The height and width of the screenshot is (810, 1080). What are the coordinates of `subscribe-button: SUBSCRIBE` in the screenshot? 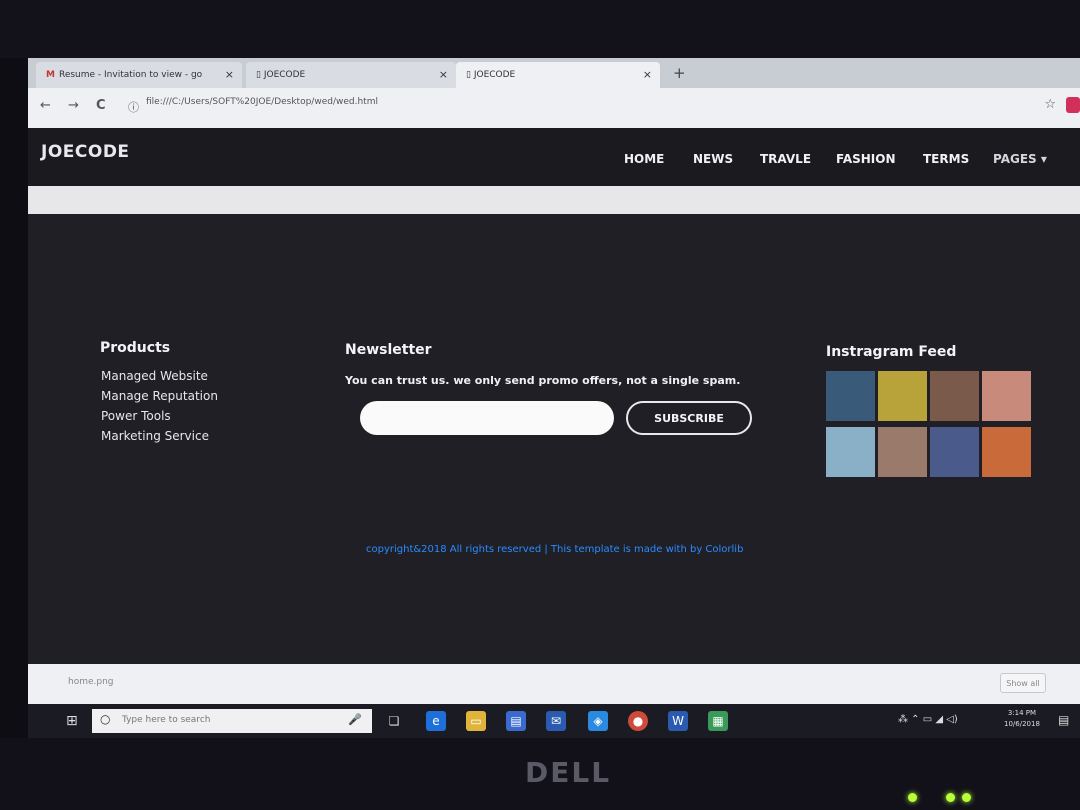 It's located at (689, 418).